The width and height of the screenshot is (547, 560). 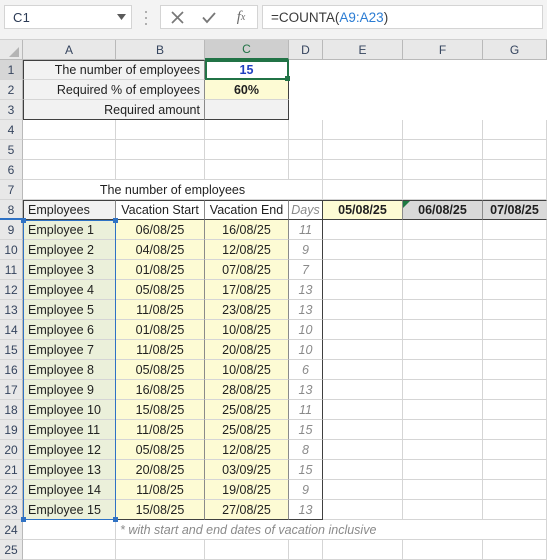 What do you see at coordinates (69, 430) in the screenshot?
I see `cell-employee-name: Employee 11` at bounding box center [69, 430].